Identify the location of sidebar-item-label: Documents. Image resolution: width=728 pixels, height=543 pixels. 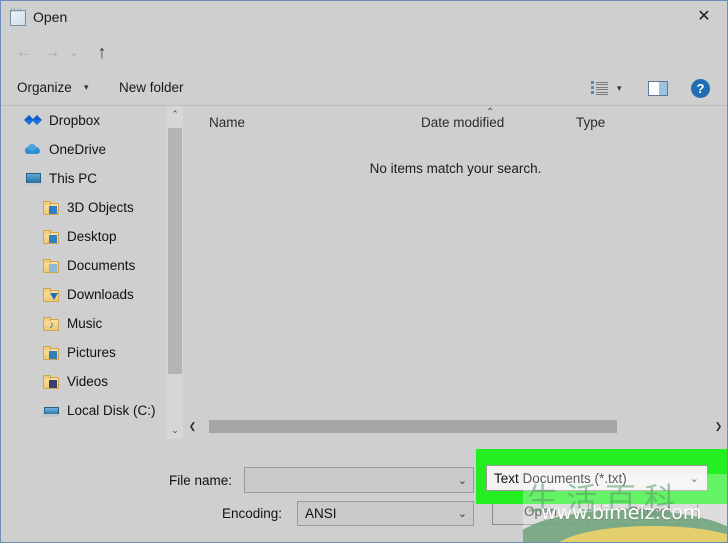
(101, 265).